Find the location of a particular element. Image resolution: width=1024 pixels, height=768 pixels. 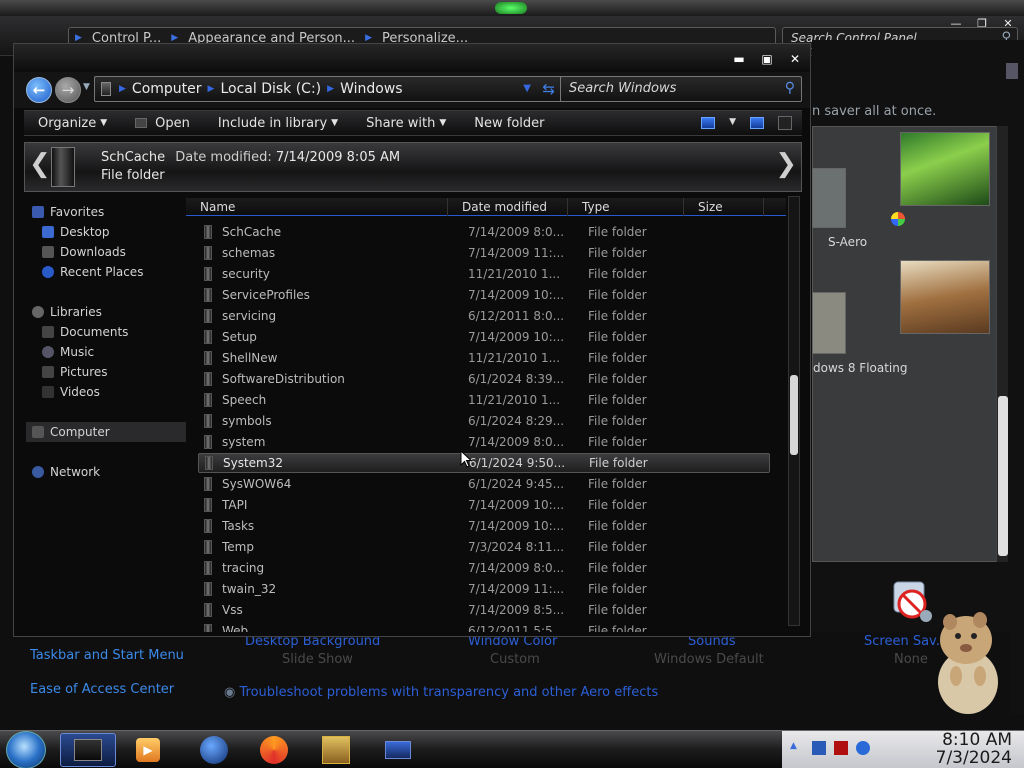

column-header-date: Date modified is located at coordinates (508, 207).